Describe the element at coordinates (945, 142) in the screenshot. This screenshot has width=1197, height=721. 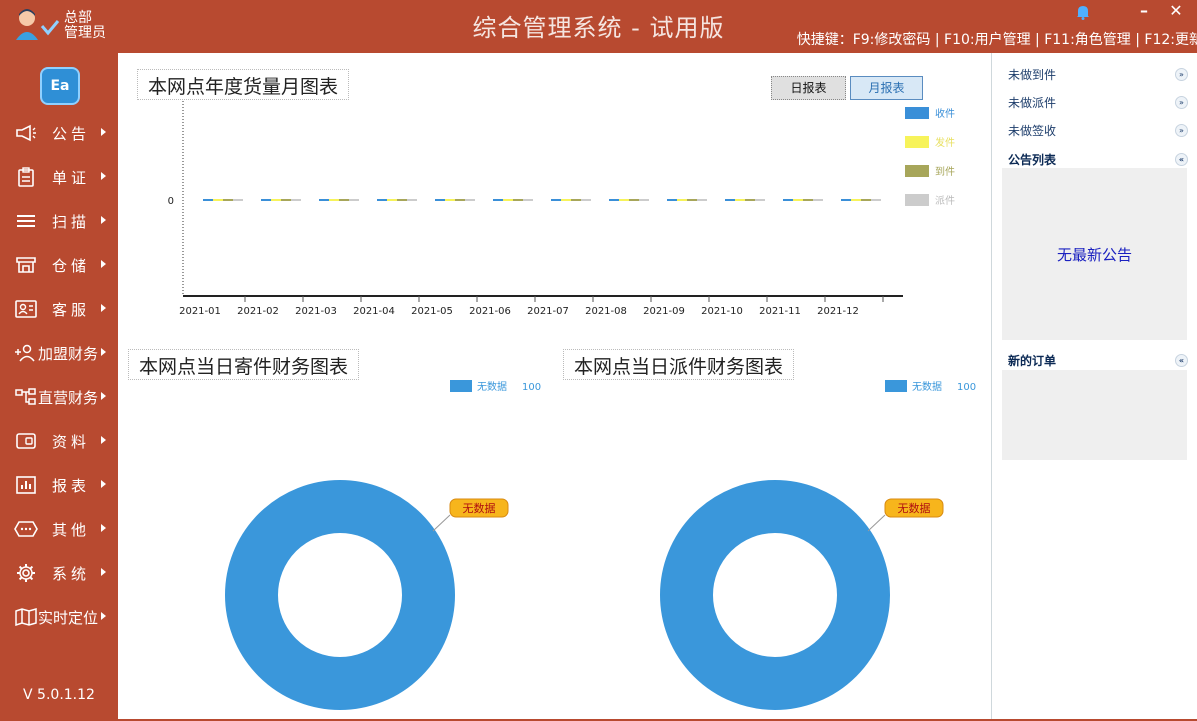
I see `legend-label: 发件` at that location.